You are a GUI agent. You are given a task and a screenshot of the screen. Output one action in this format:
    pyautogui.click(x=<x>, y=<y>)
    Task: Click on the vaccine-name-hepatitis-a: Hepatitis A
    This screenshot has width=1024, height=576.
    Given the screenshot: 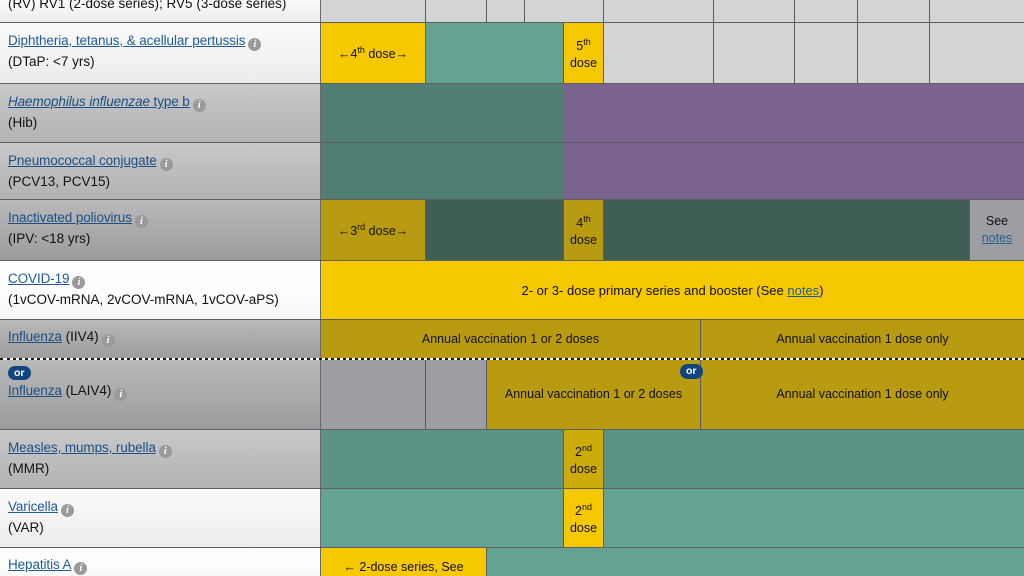 What is the action you would take?
    pyautogui.click(x=40, y=564)
    